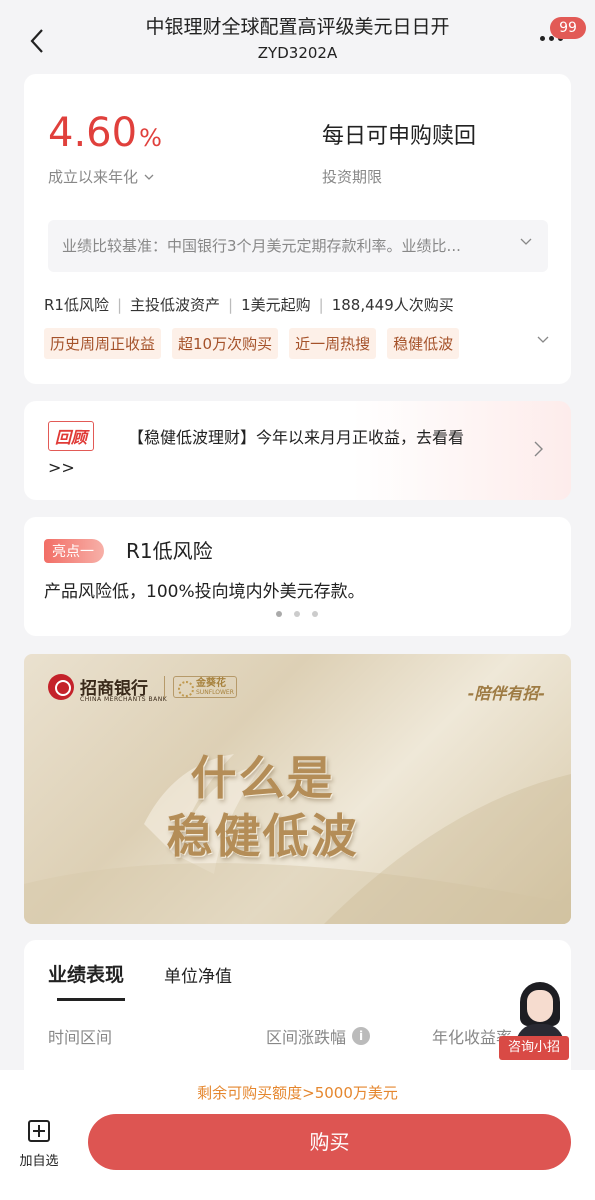 This screenshot has height=1200, width=595. Describe the element at coordinates (534, 1048) in the screenshot. I see `consult-assistant-button: 咨询小招` at that location.